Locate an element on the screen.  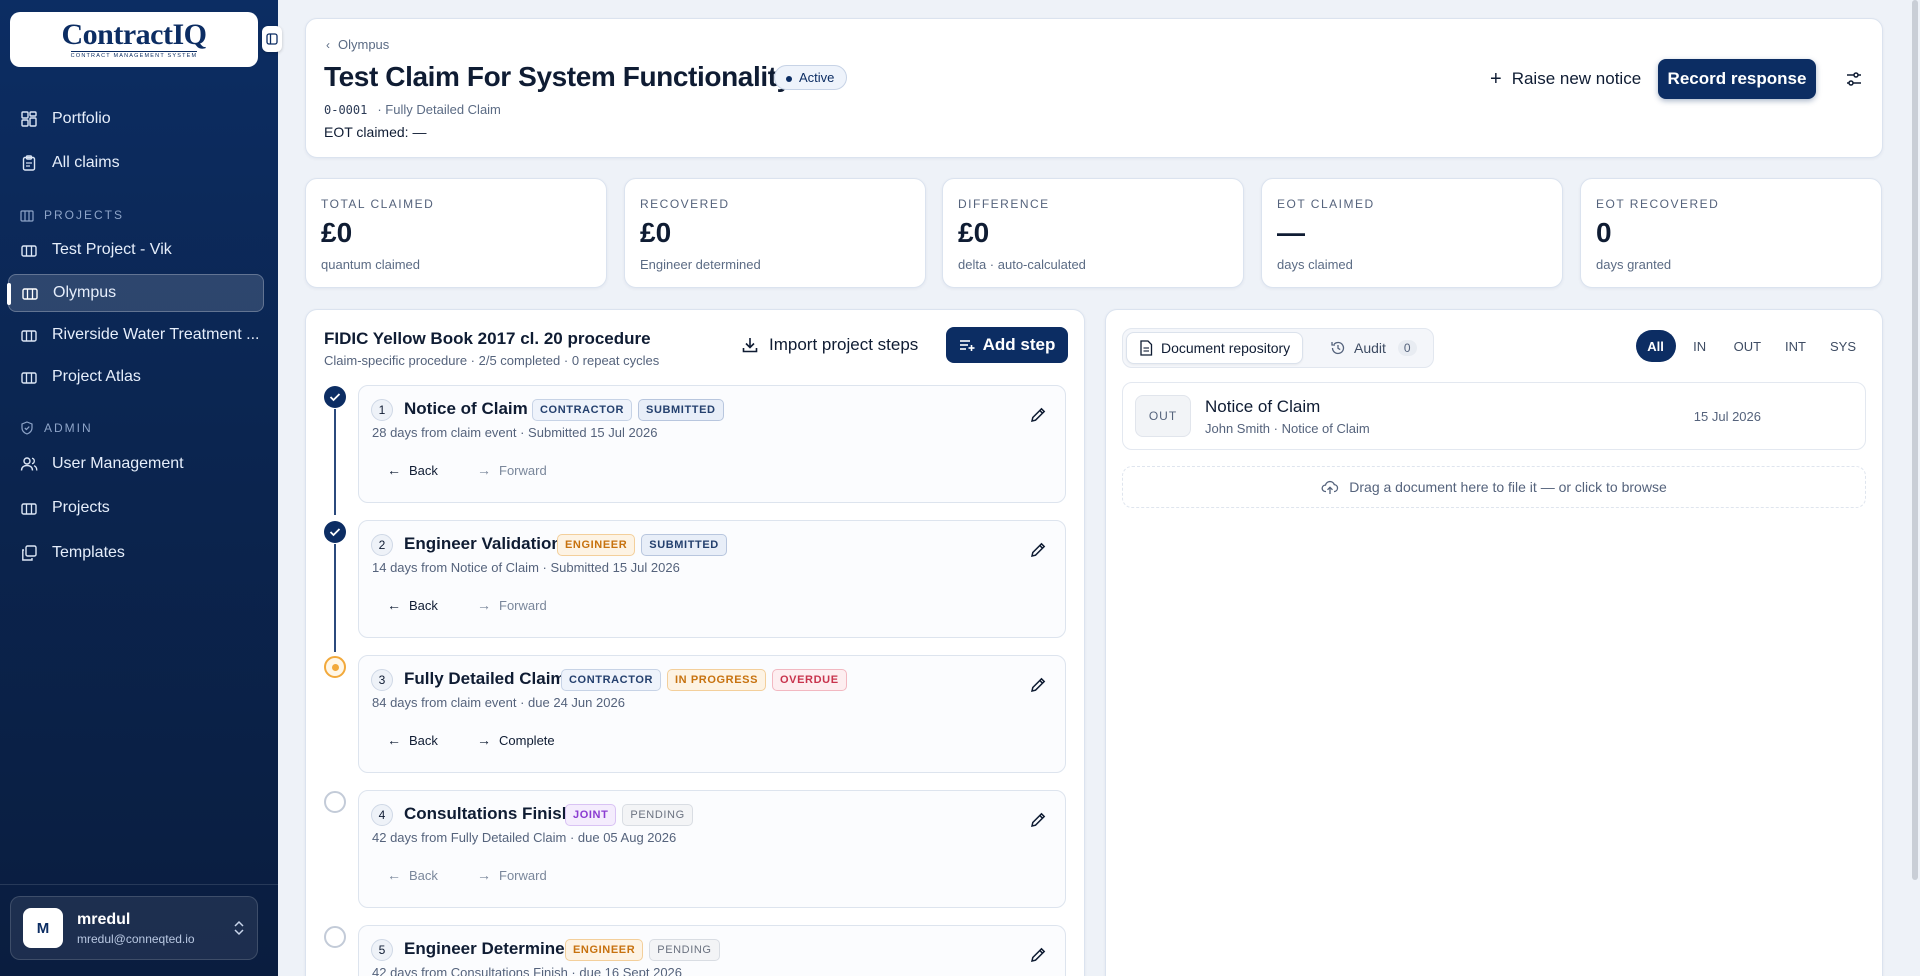
step-complete-button: → Complete is located at coordinates (516, 740).